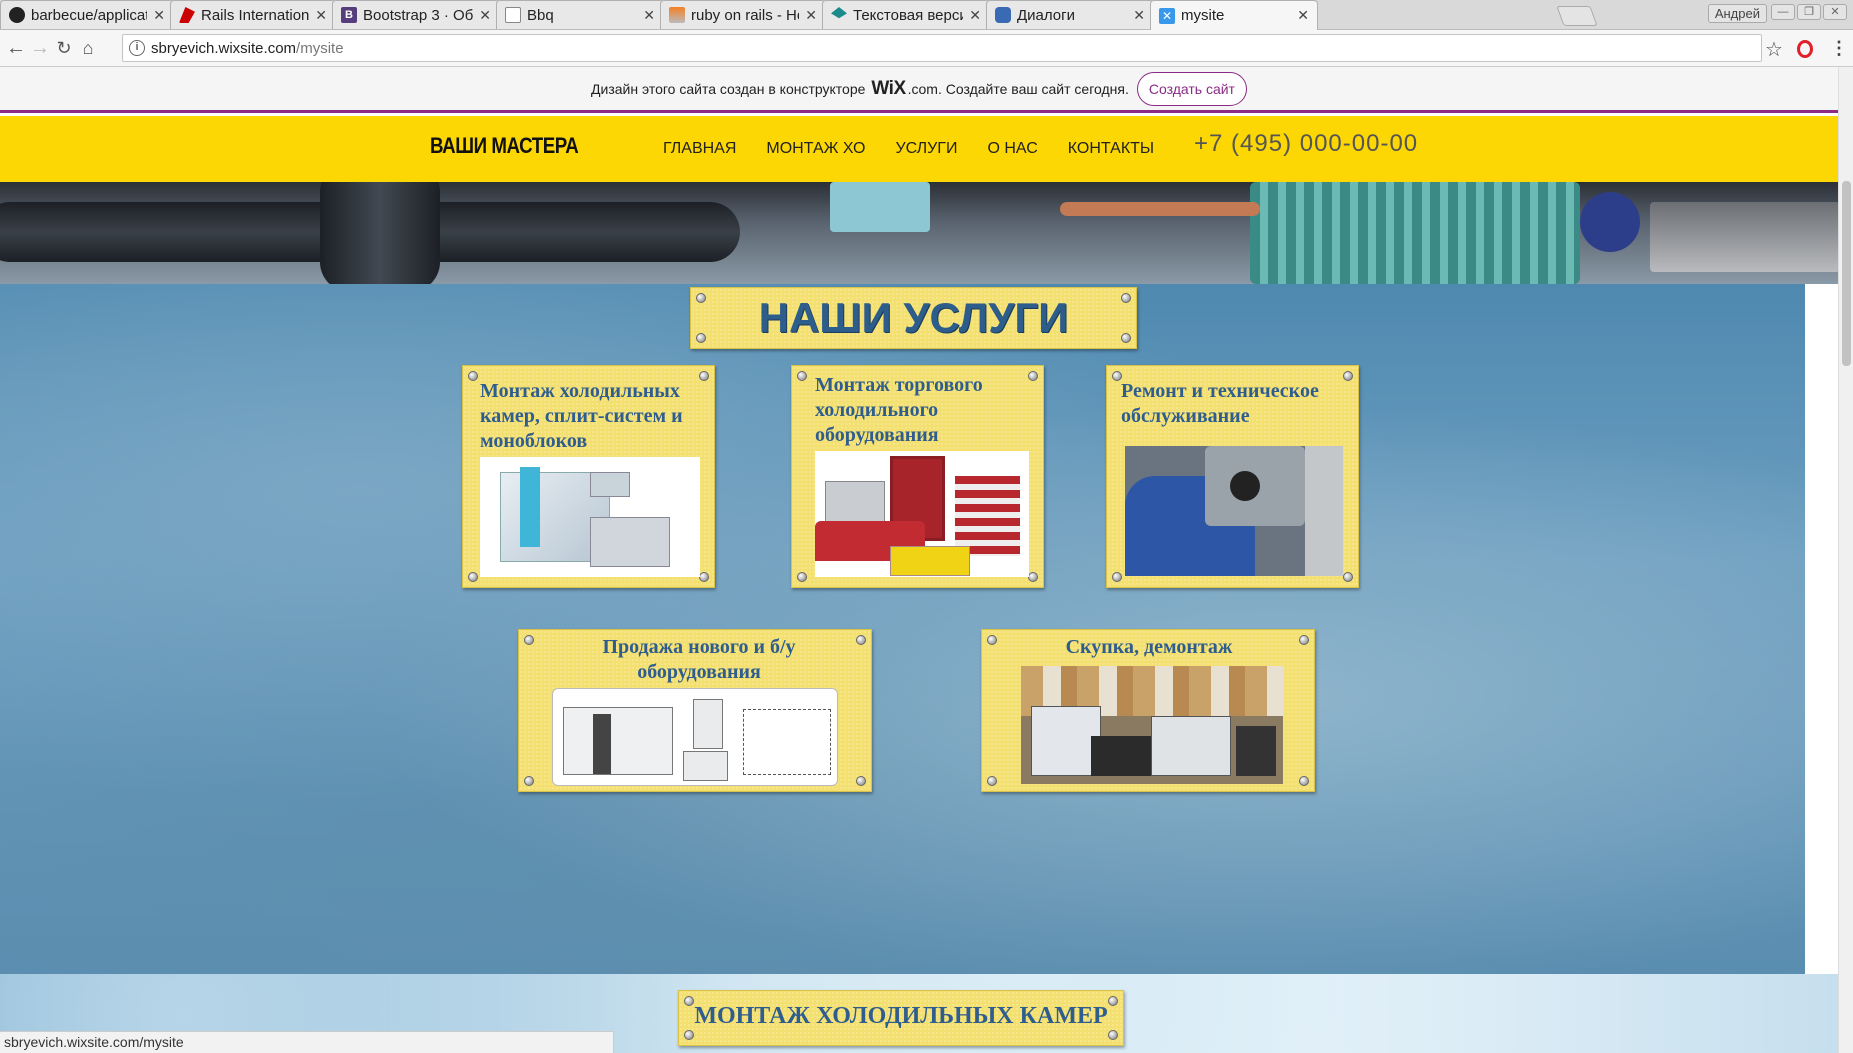  Describe the element at coordinates (580, 14) in the screenshot. I see `browser-tab: Bbq ✕` at that location.